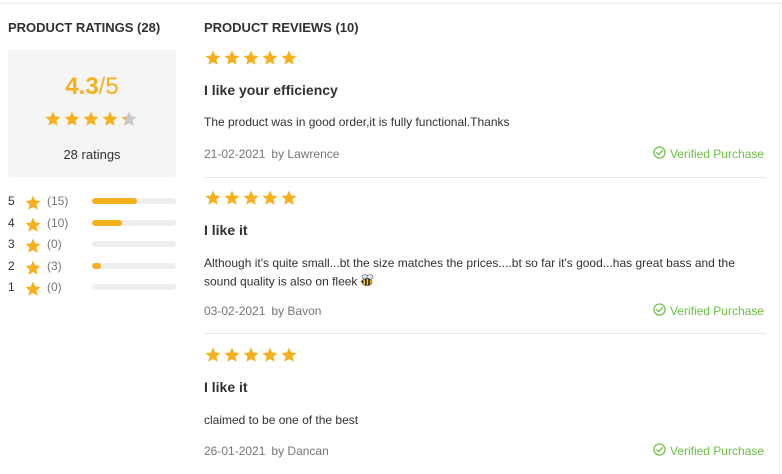 This screenshot has width=782, height=474. I want to click on ratings-title: PRODUCT RATINGS (28), so click(84, 27).